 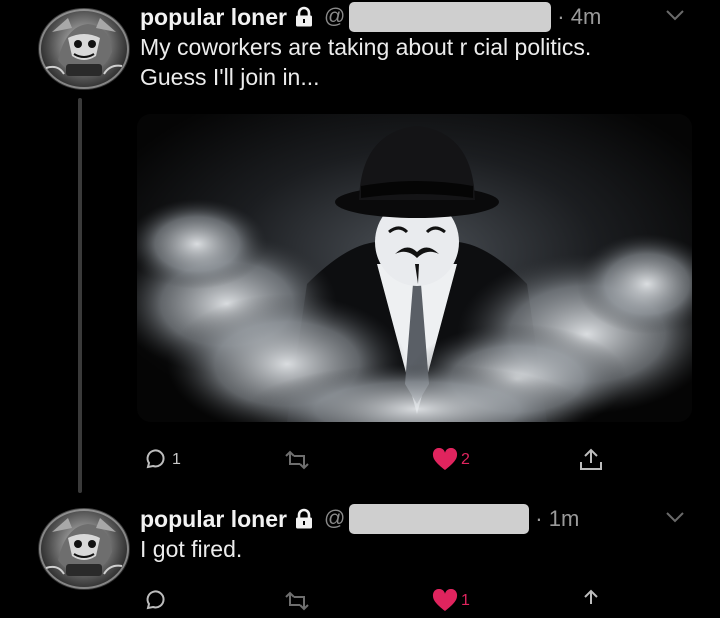 What do you see at coordinates (380, 460) in the screenshot?
I see `tweet-actions: 1 2` at bounding box center [380, 460].